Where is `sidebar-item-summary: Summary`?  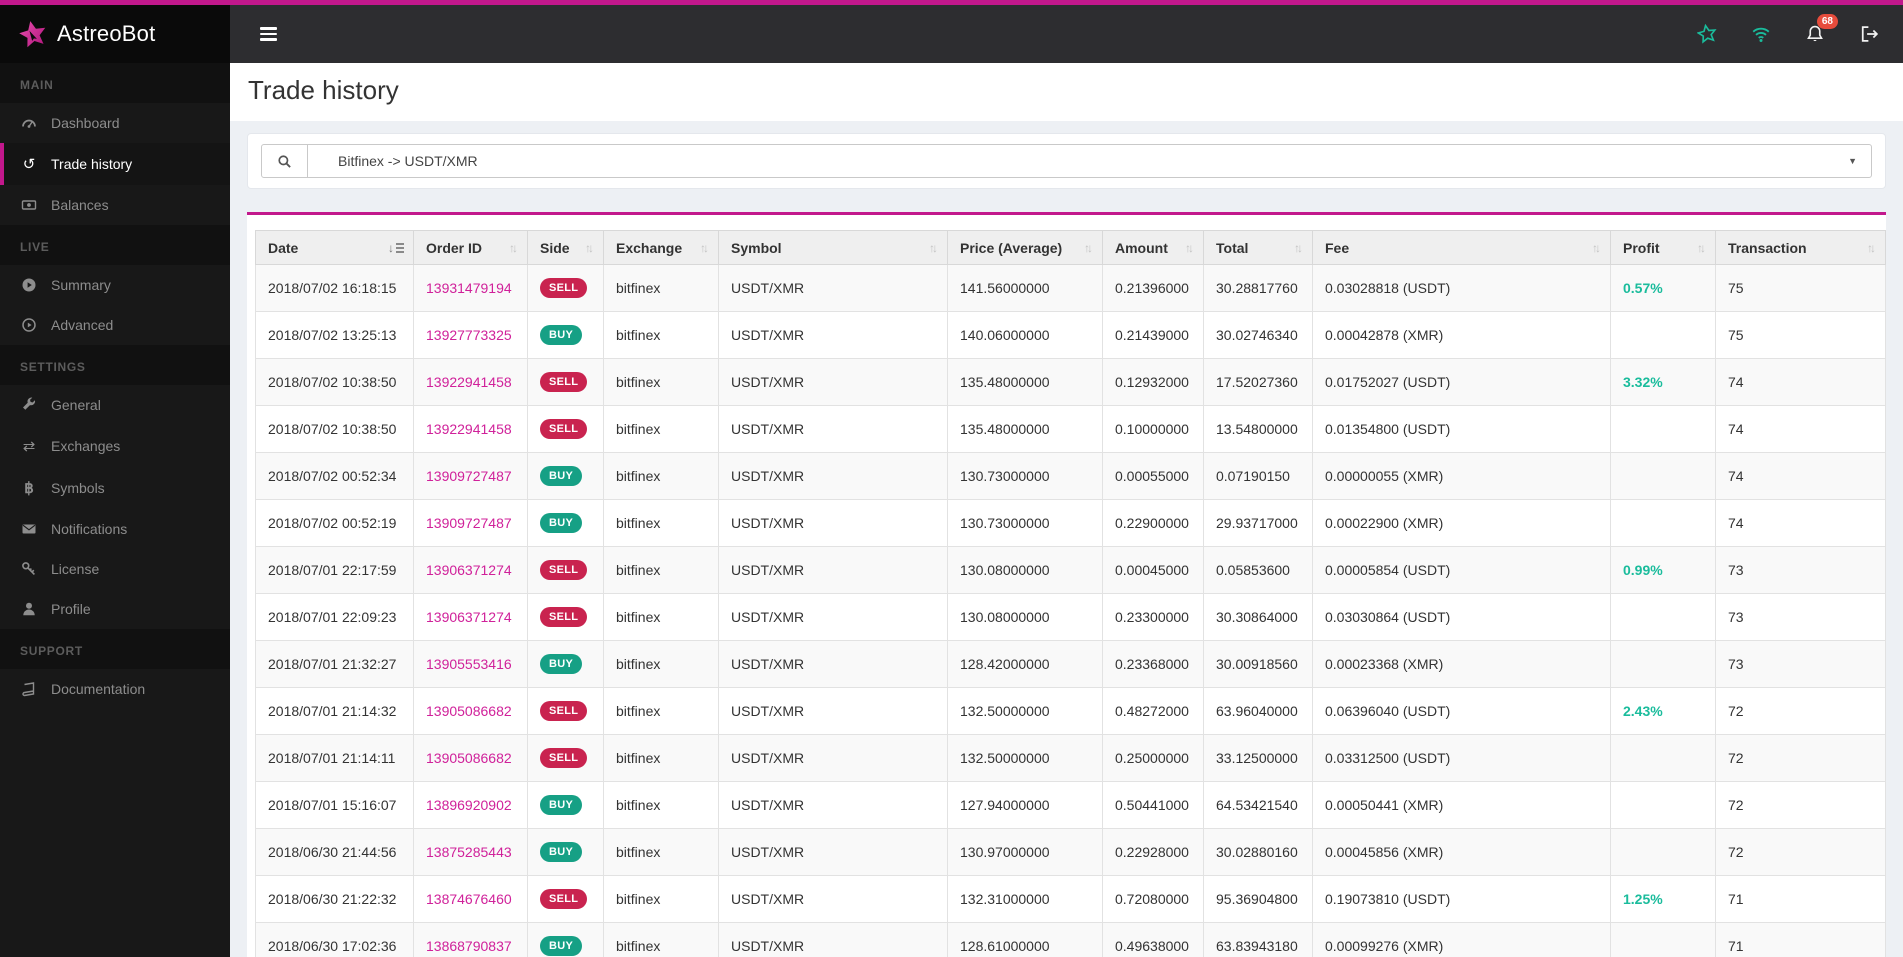
sidebar-item-summary: Summary is located at coordinates (115, 285).